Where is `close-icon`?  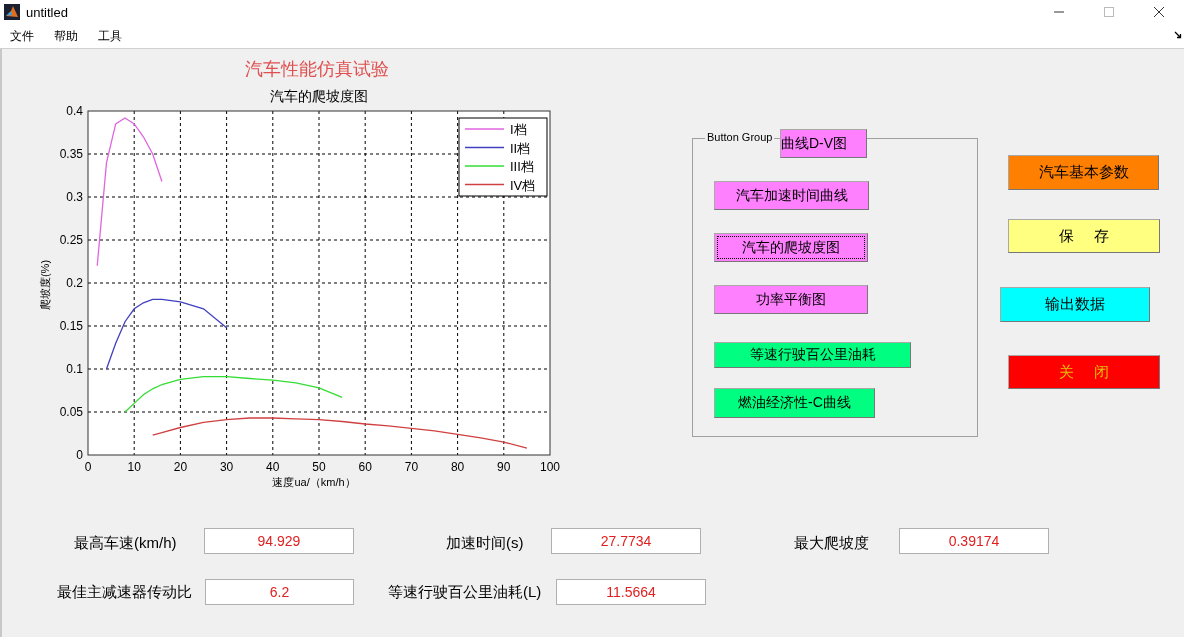
close-icon is located at coordinates (1159, 12).